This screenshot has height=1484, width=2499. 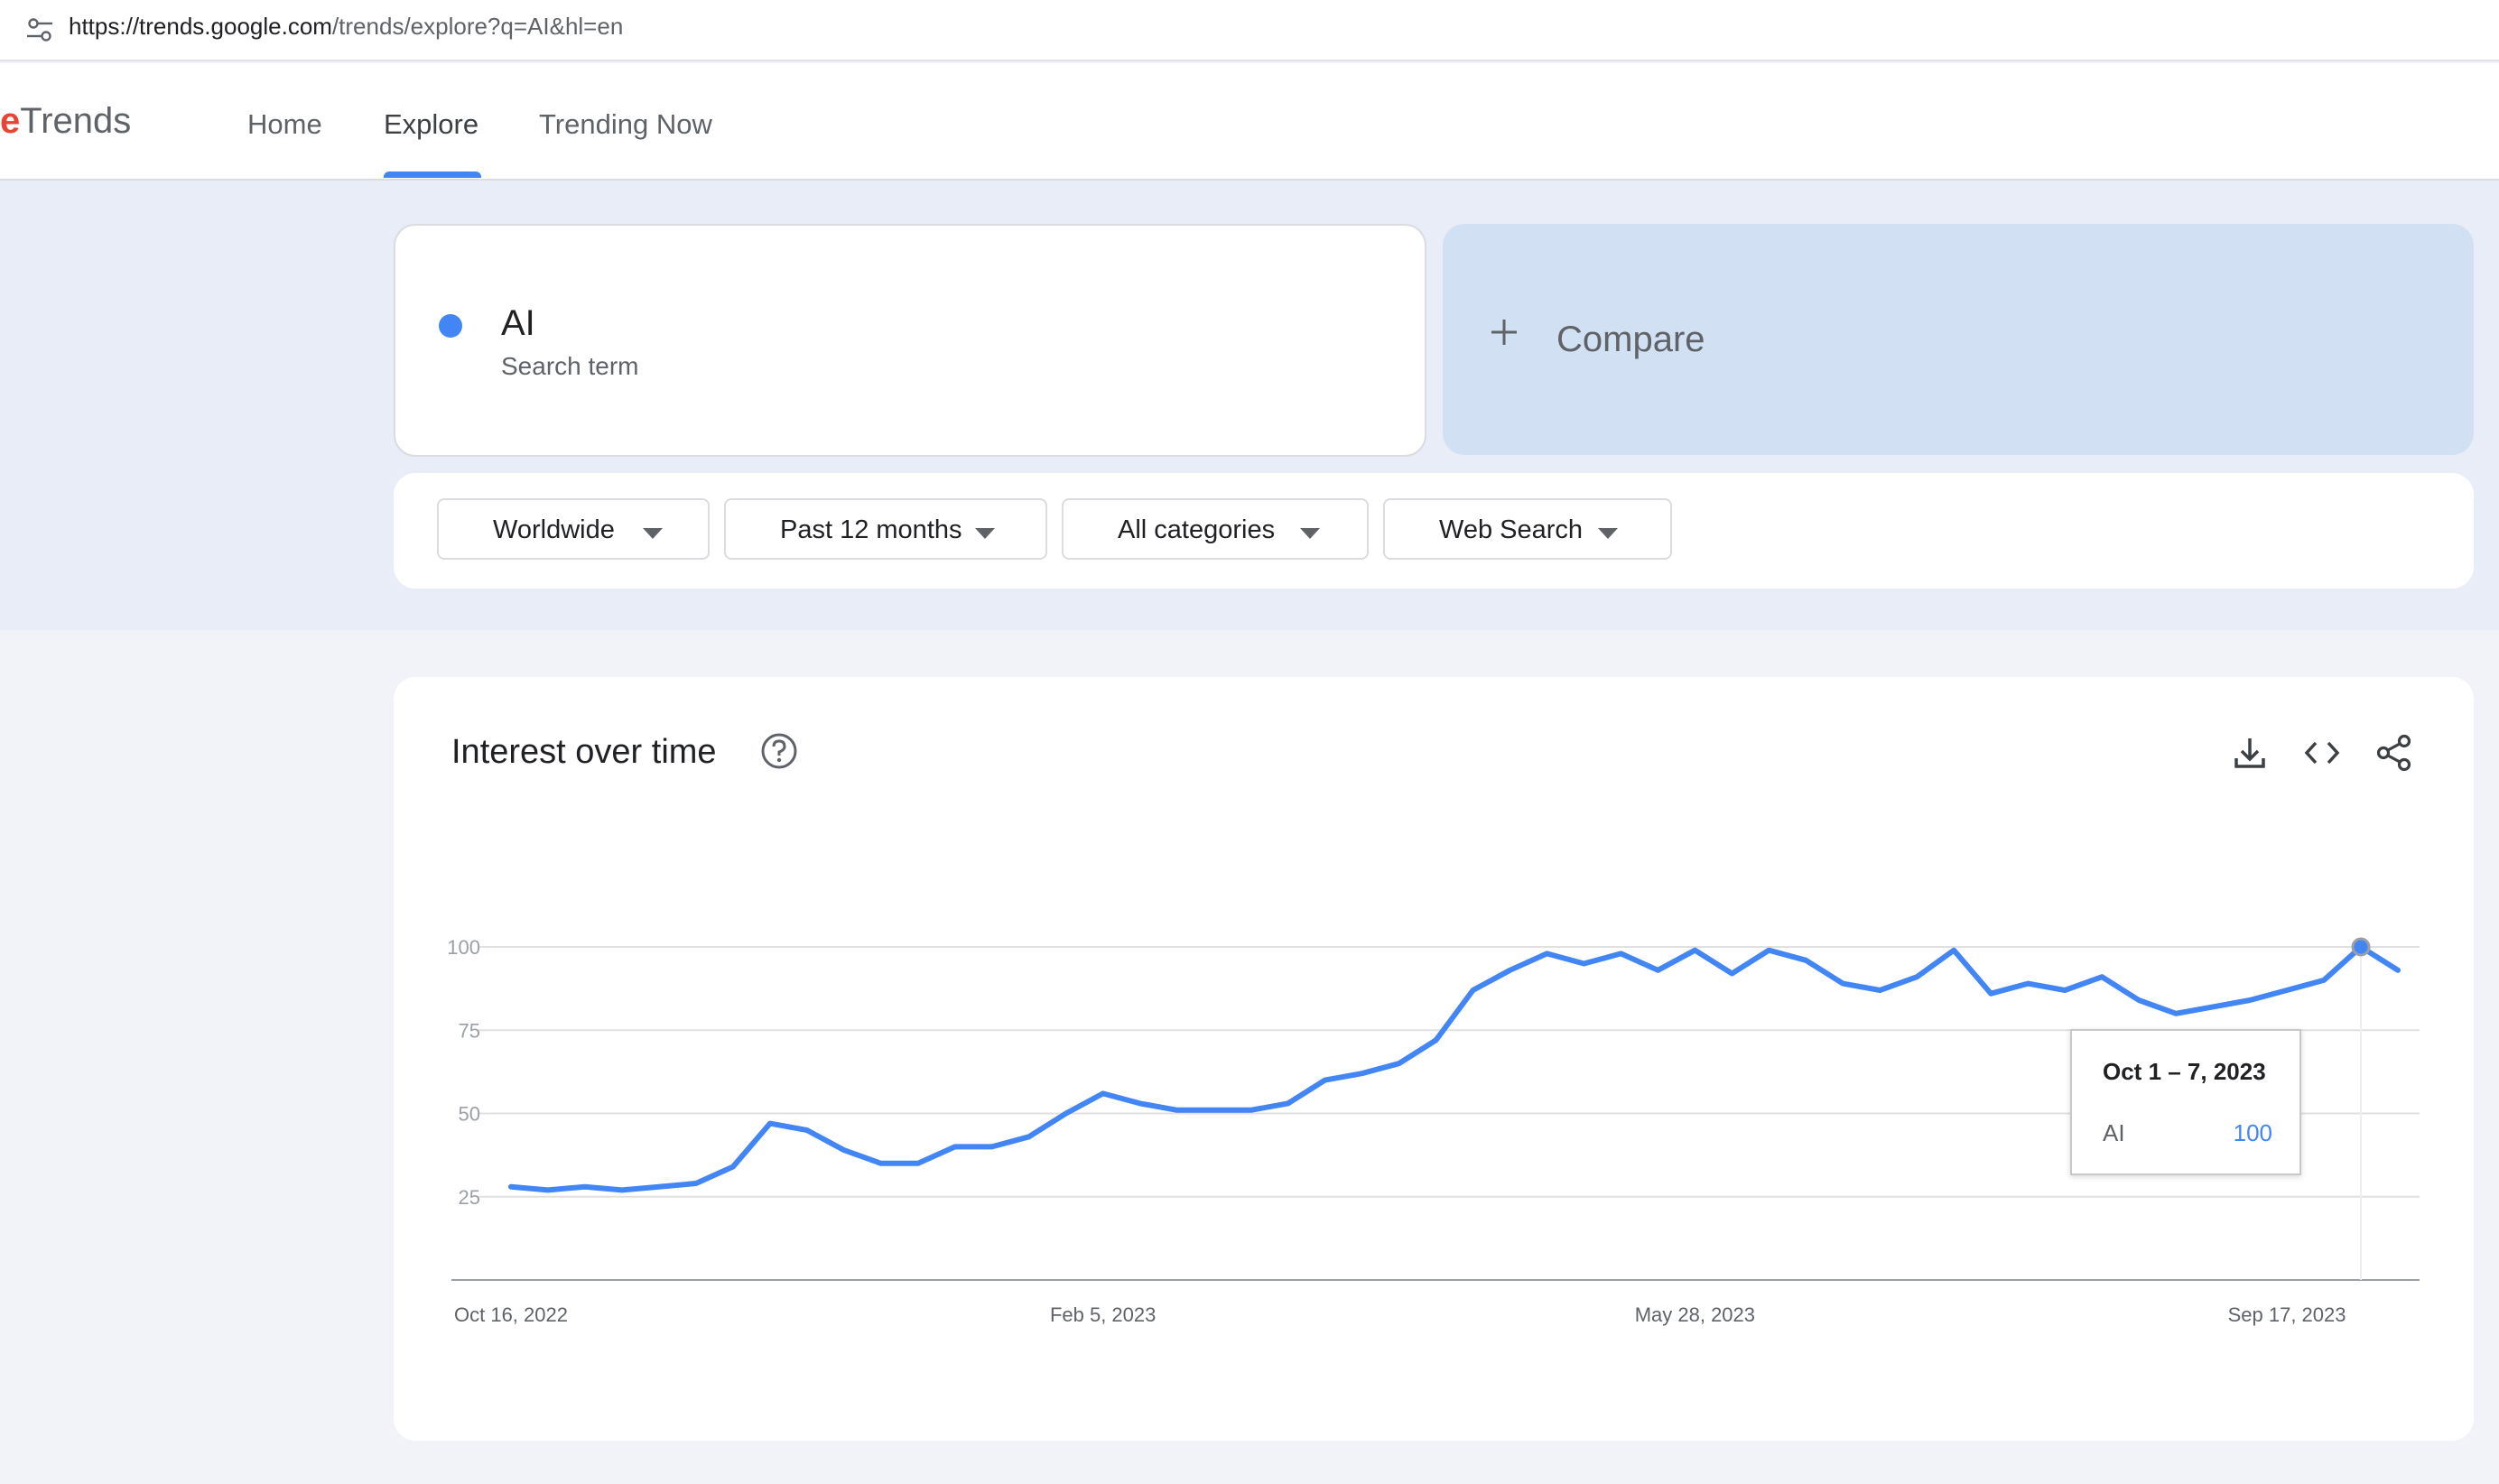 What do you see at coordinates (2253, 1133) in the screenshot?
I see `tooltip-value: 100` at bounding box center [2253, 1133].